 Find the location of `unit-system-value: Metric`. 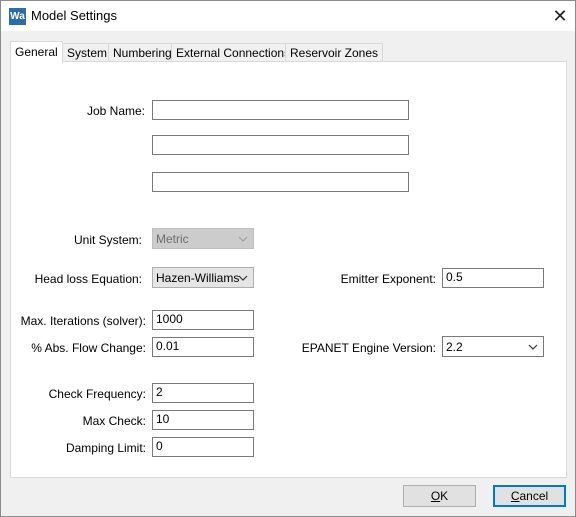

unit-system-value: Metric is located at coordinates (172, 239).